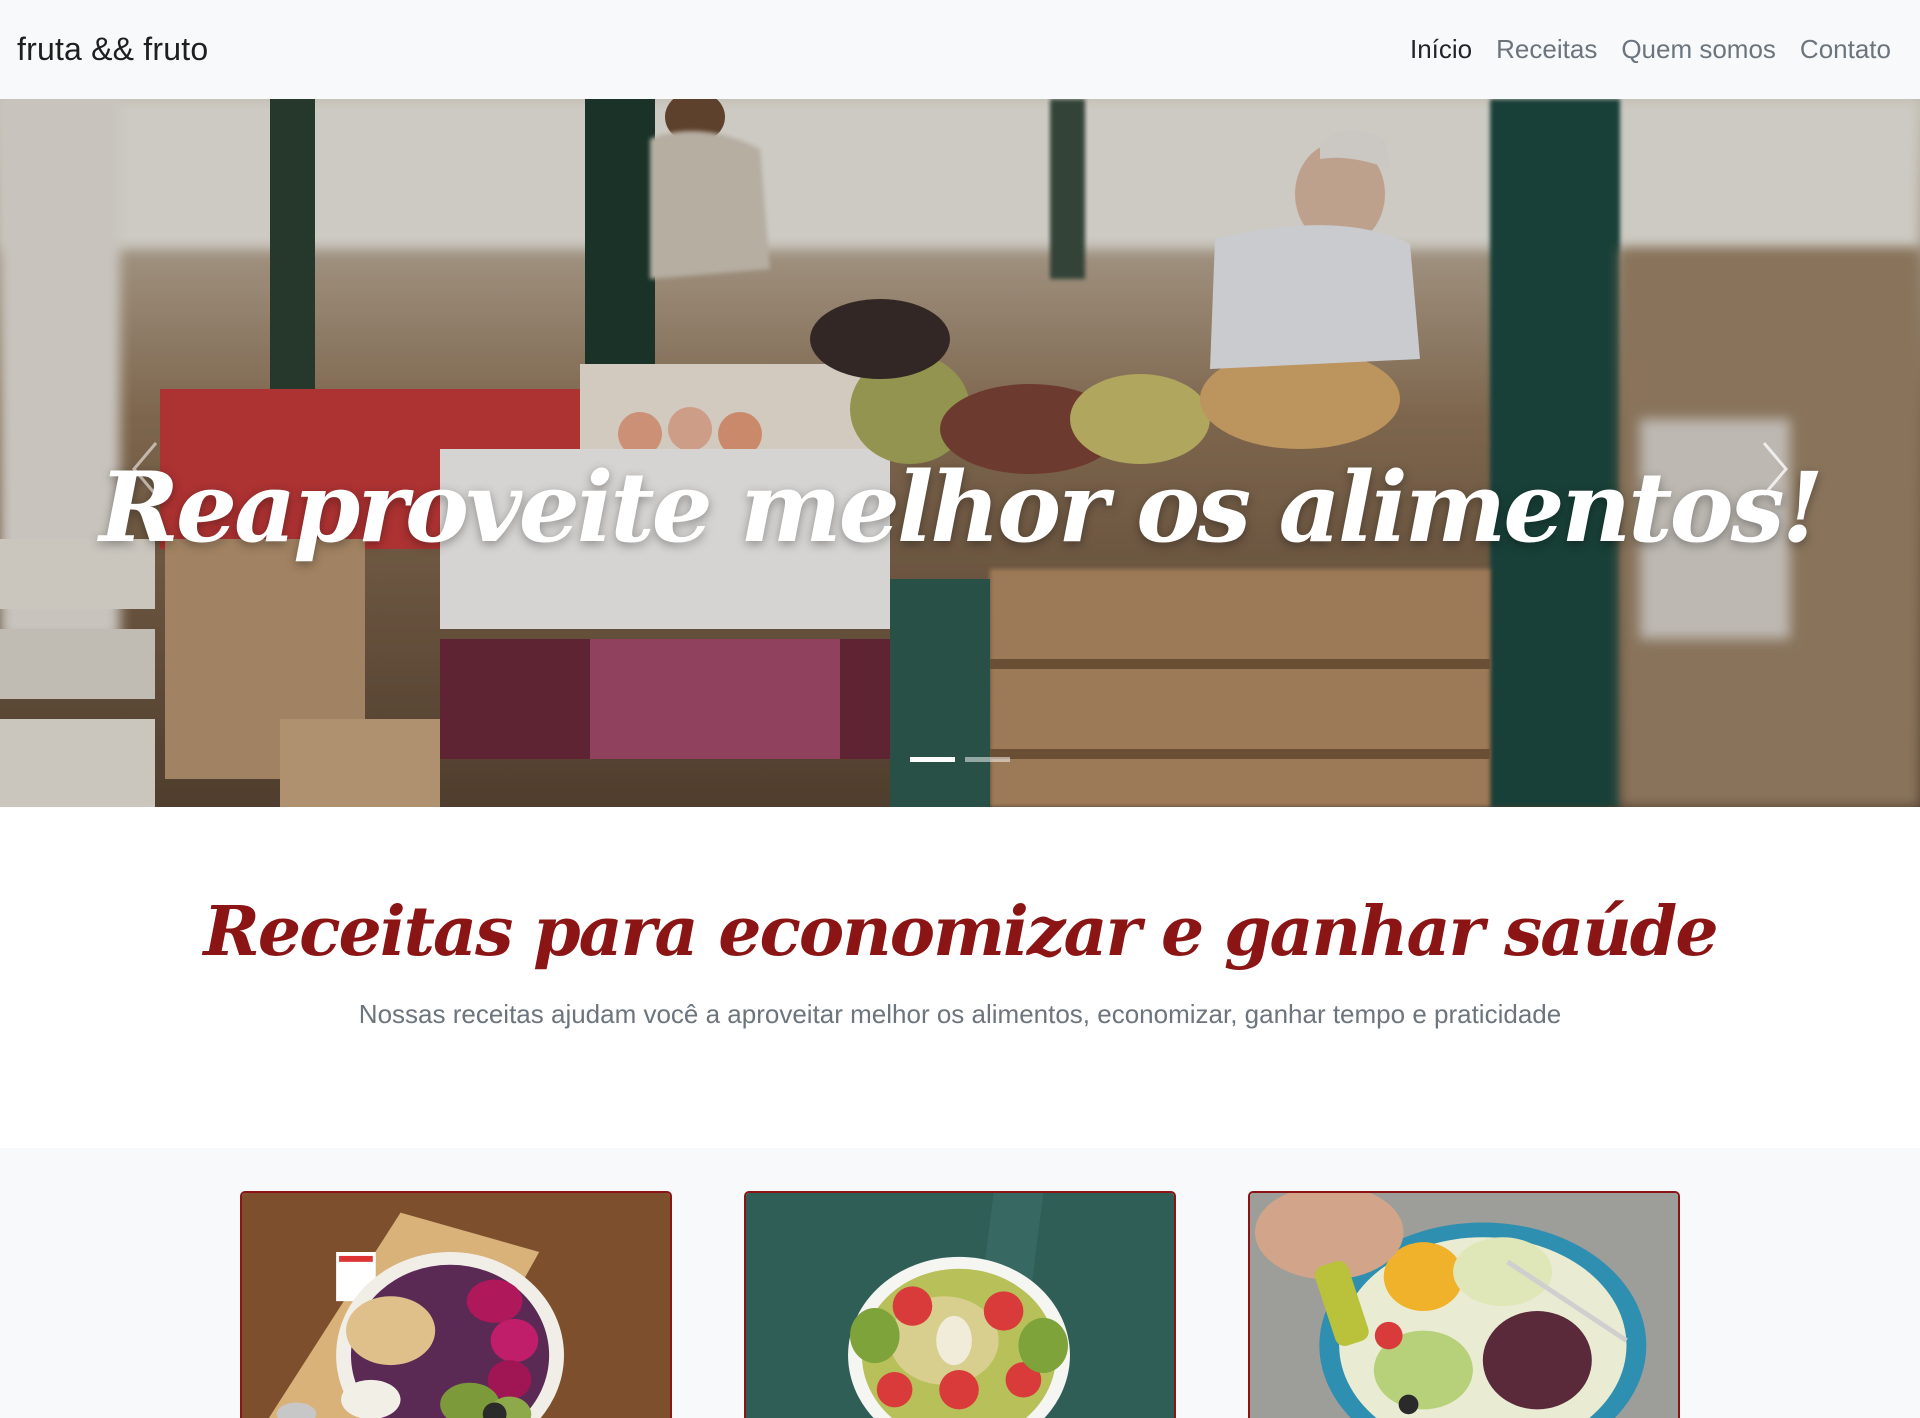  I want to click on nav-link-contato: Contato, so click(1845, 49).